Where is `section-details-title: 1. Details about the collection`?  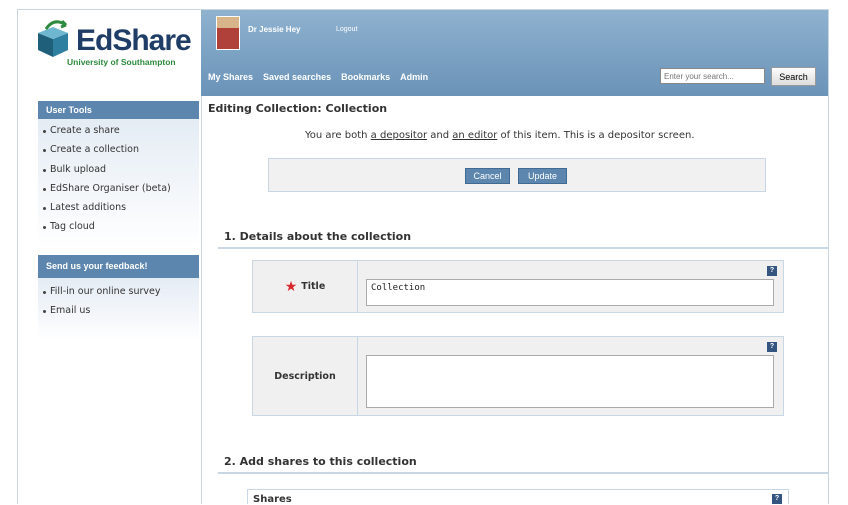
section-details-title: 1. Details about the collection is located at coordinates (318, 236).